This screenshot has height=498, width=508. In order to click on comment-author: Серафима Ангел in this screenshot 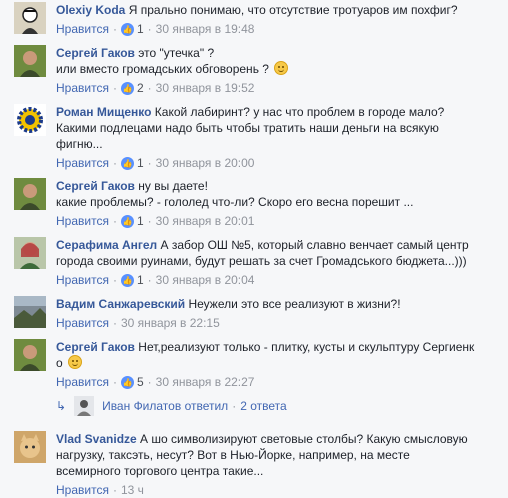, I will do `click(106, 245)`.